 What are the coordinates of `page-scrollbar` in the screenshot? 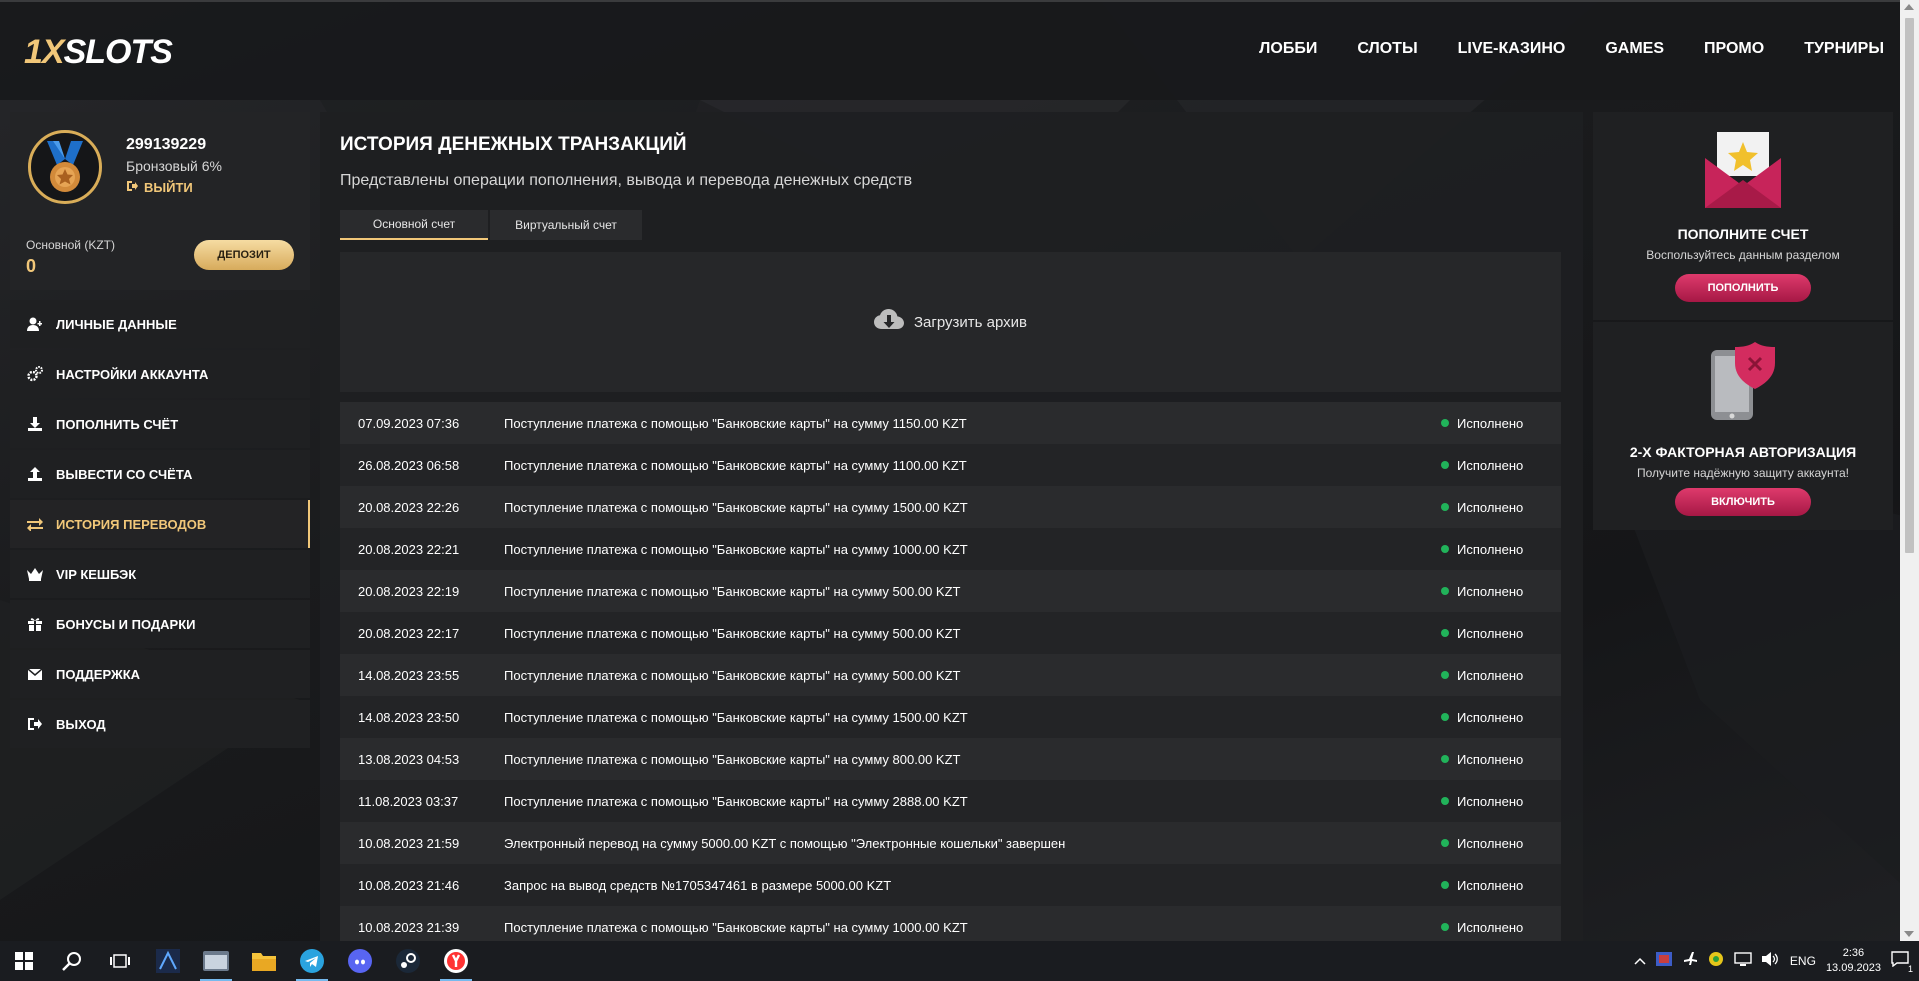 It's located at (1909, 470).